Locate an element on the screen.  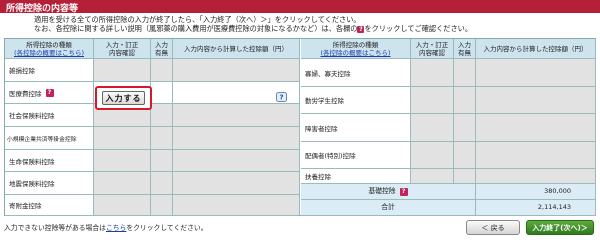
row-amount-spouse is located at coordinates (536, 155).